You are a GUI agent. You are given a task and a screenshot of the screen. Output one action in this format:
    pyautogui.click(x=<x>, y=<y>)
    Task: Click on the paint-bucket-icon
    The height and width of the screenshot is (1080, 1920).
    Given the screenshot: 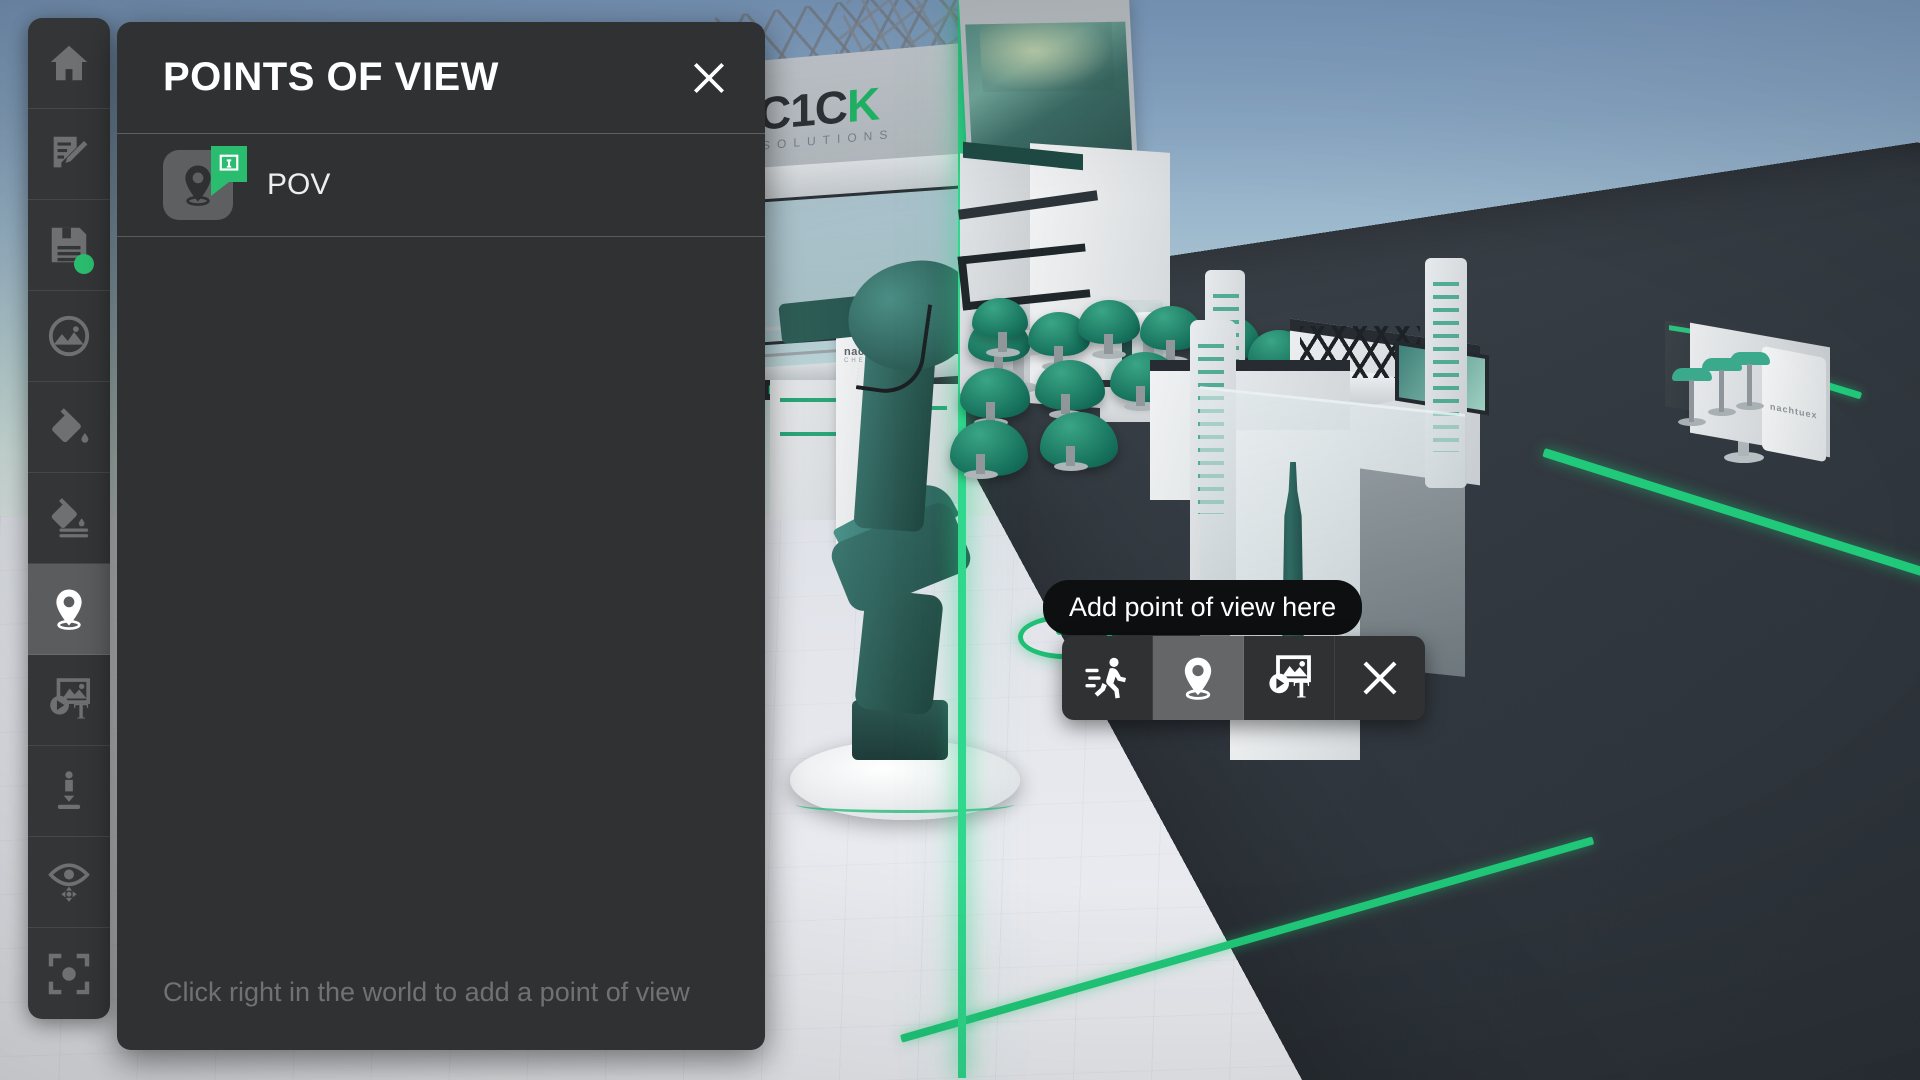 What is the action you would take?
    pyautogui.click(x=70, y=425)
    